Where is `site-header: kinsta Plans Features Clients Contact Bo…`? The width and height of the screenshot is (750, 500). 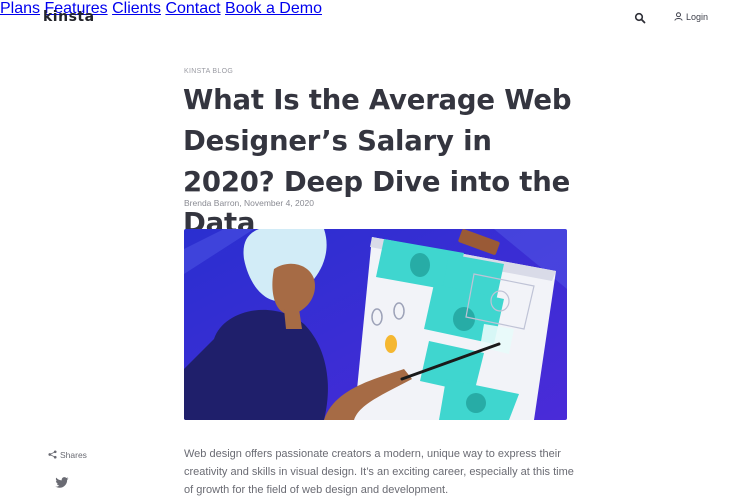
site-header: kinsta Plans Features Clients Contact Bo… is located at coordinates (375, 20).